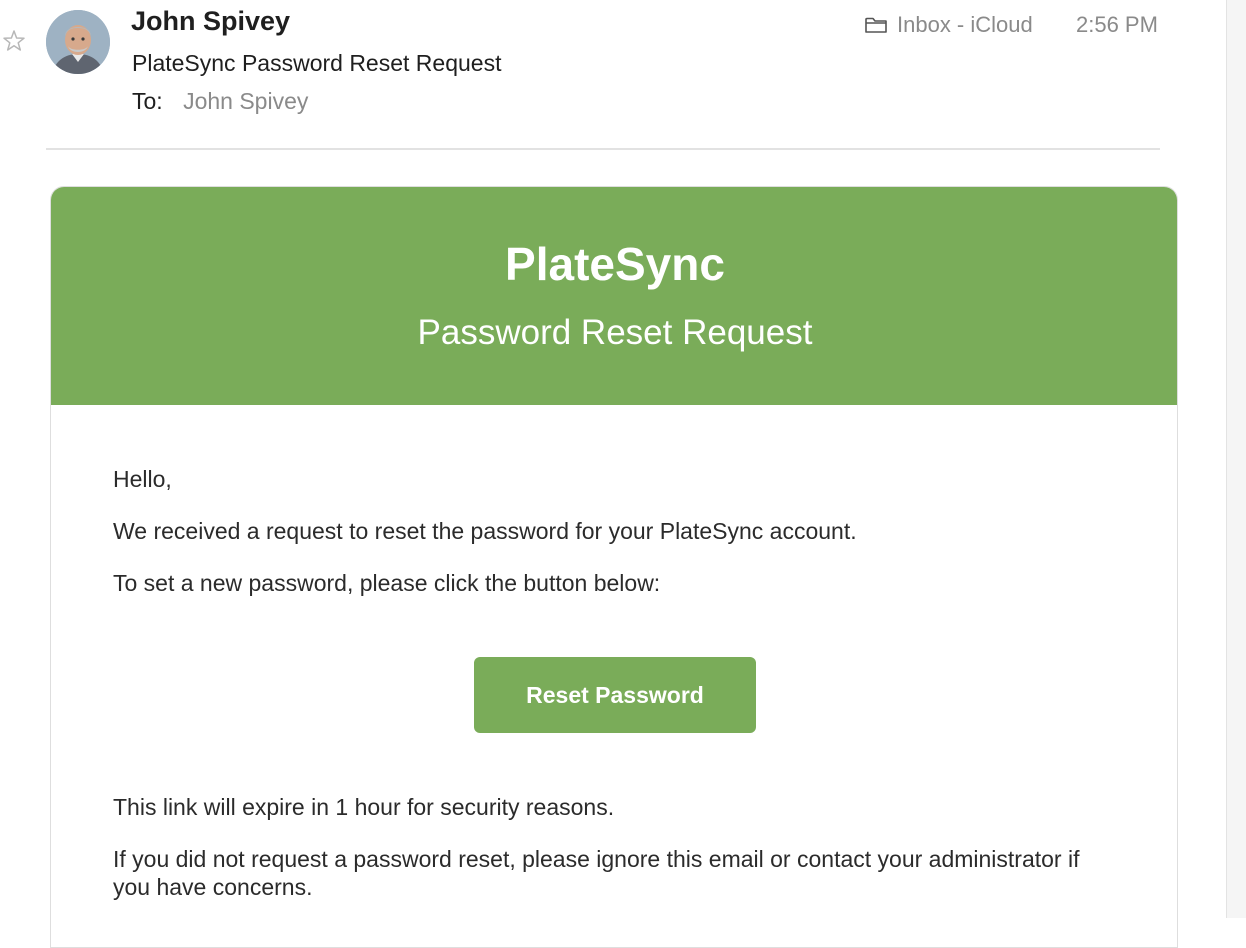  I want to click on received-time: 2:56 PM, so click(1117, 24).